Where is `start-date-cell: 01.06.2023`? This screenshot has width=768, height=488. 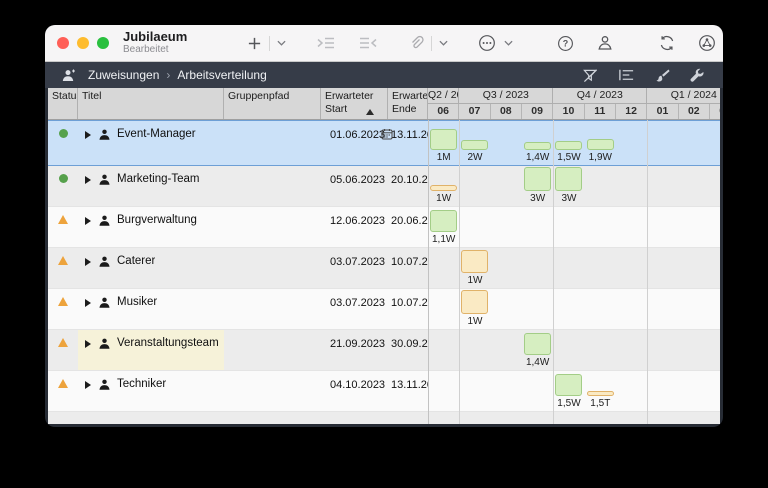 start-date-cell: 01.06.2023 is located at coordinates (357, 143).